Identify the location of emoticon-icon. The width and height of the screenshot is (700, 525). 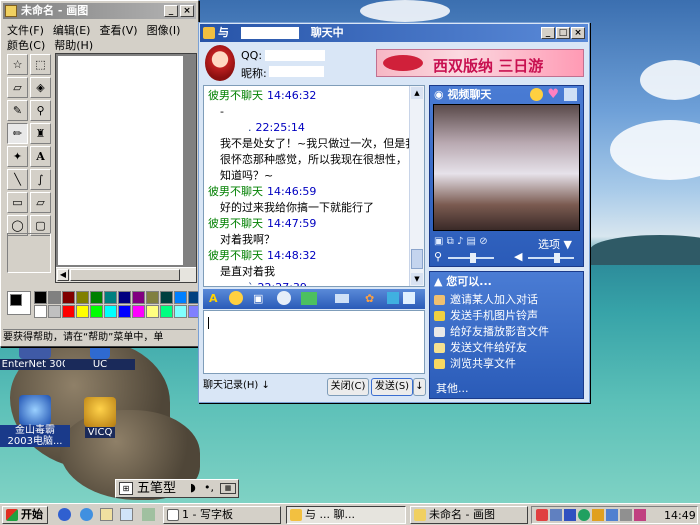
(236, 298).